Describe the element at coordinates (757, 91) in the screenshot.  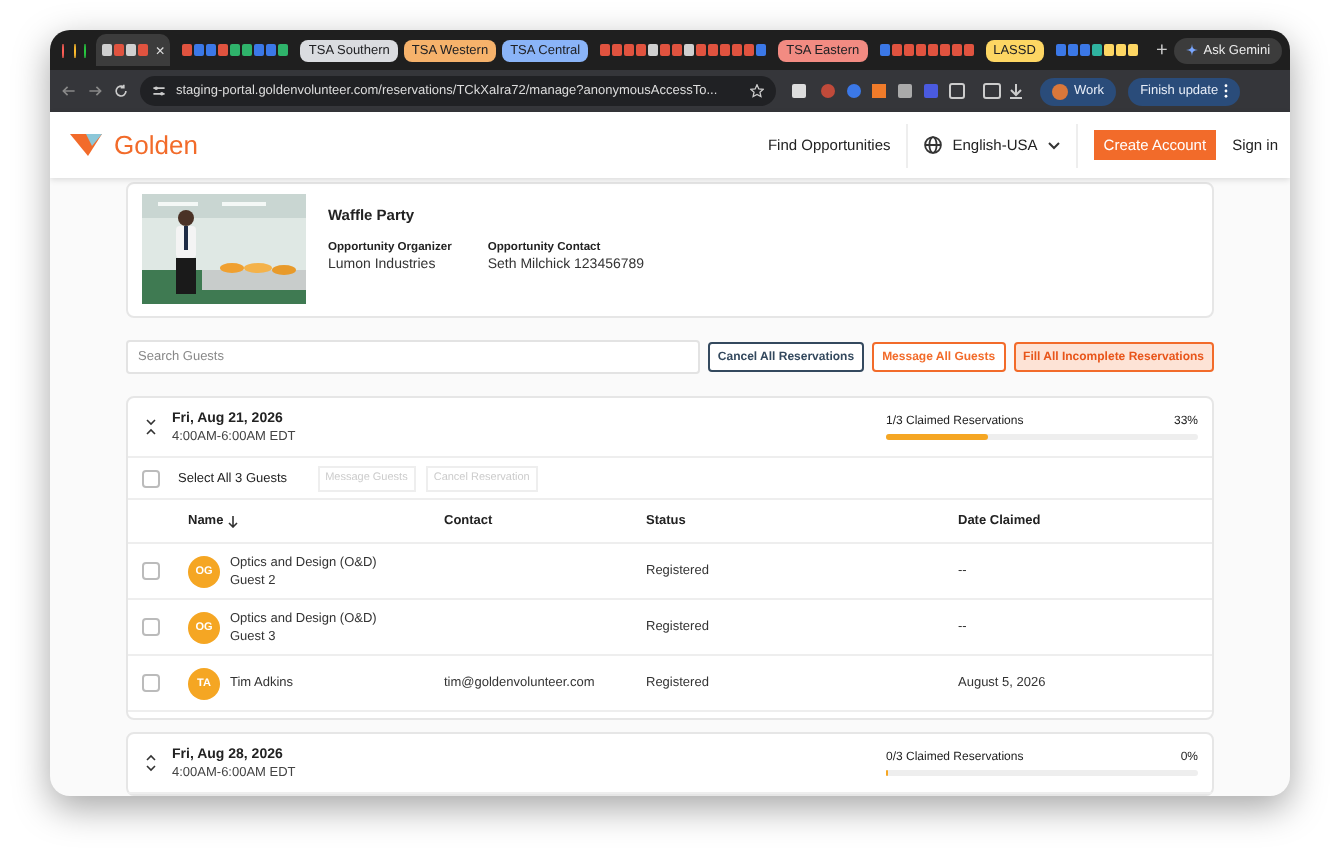
I see `star-icon` at that location.